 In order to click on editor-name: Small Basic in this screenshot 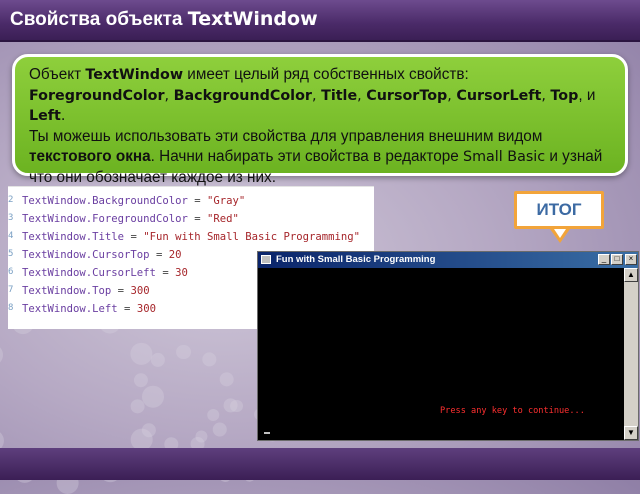, I will do `click(504, 157)`.